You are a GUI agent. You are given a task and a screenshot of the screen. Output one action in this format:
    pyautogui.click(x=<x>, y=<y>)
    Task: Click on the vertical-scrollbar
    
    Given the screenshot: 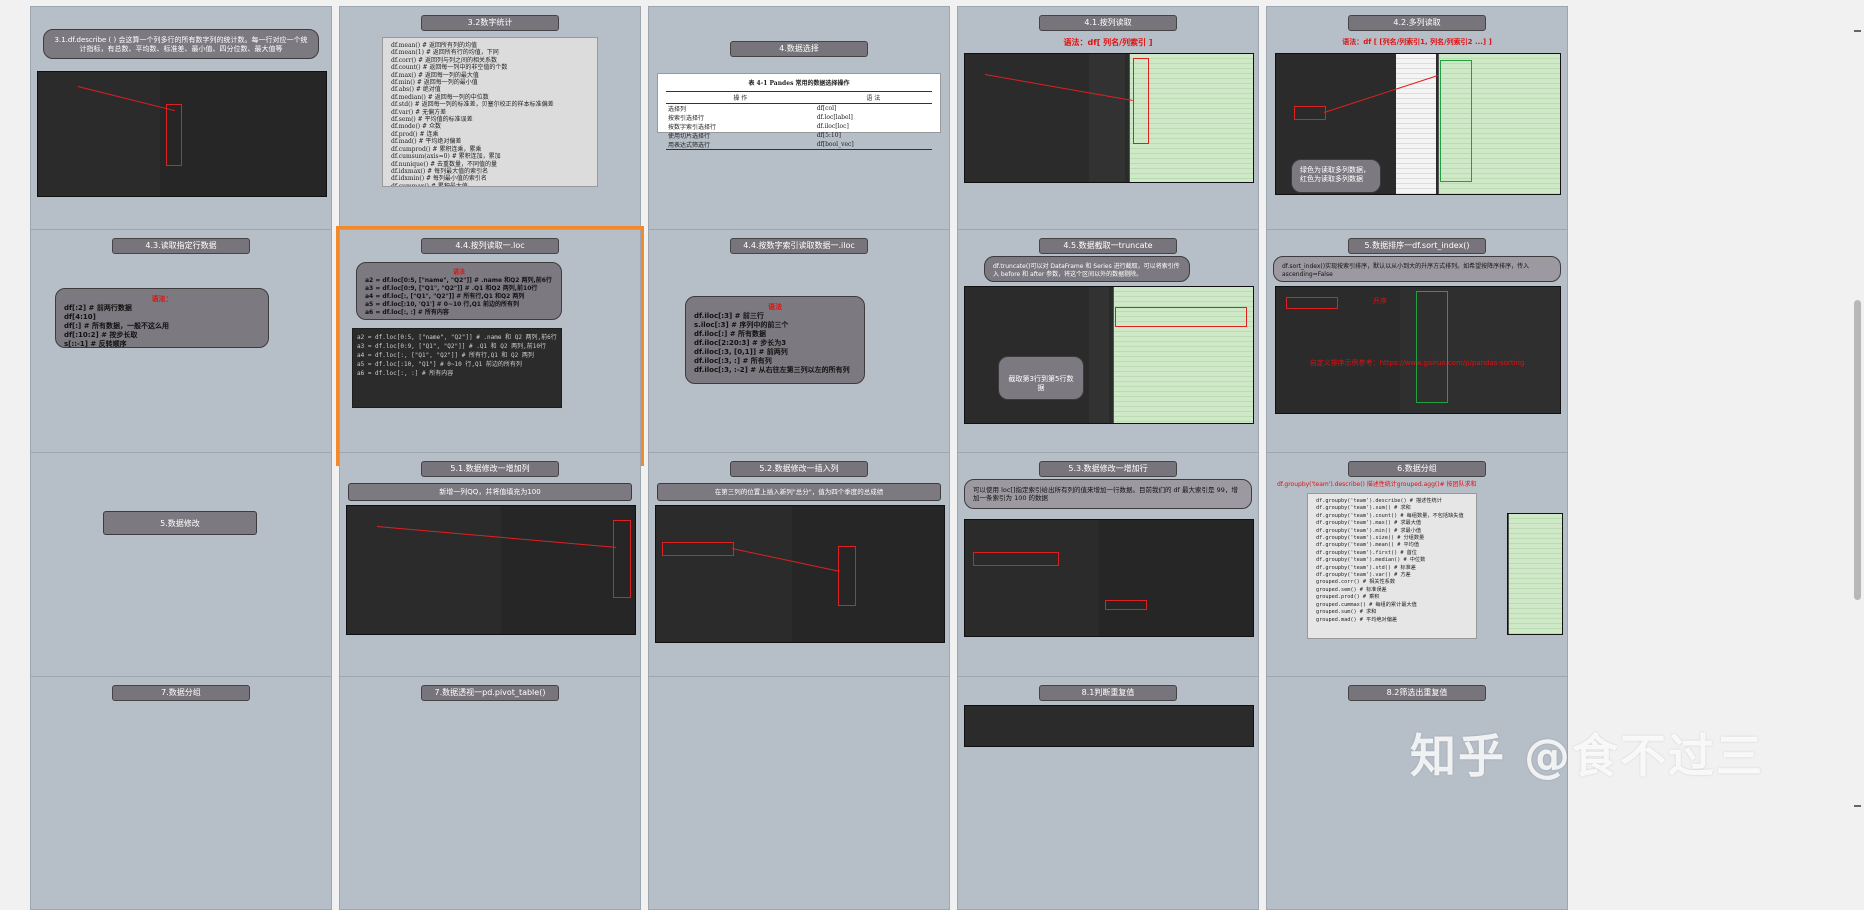 What is the action you would take?
    pyautogui.click(x=1857, y=416)
    